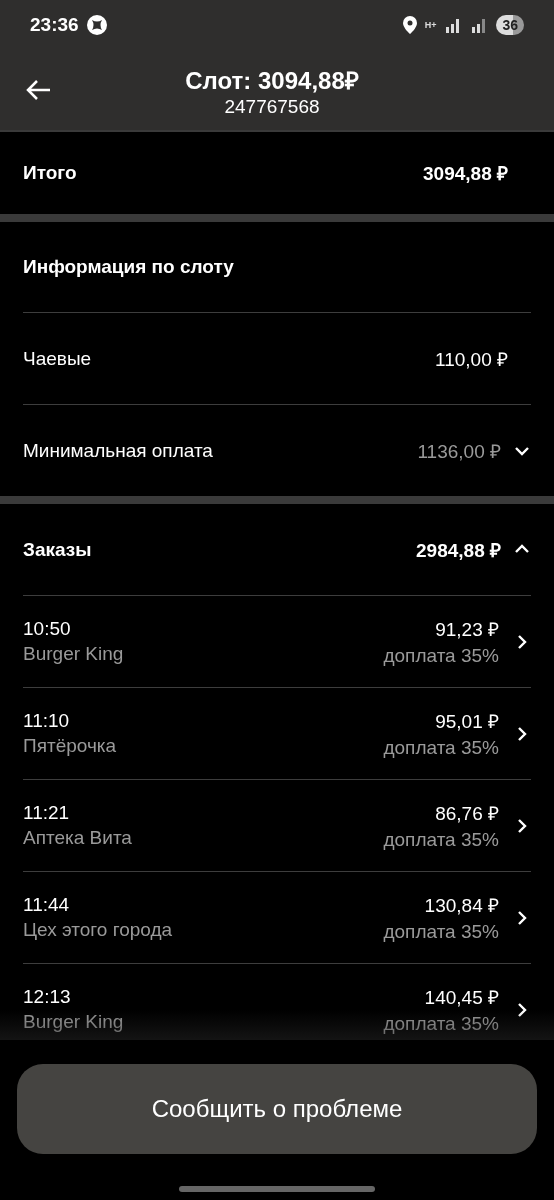  What do you see at coordinates (58, 549) in the screenshot?
I see `orders-label: Заказы` at bounding box center [58, 549].